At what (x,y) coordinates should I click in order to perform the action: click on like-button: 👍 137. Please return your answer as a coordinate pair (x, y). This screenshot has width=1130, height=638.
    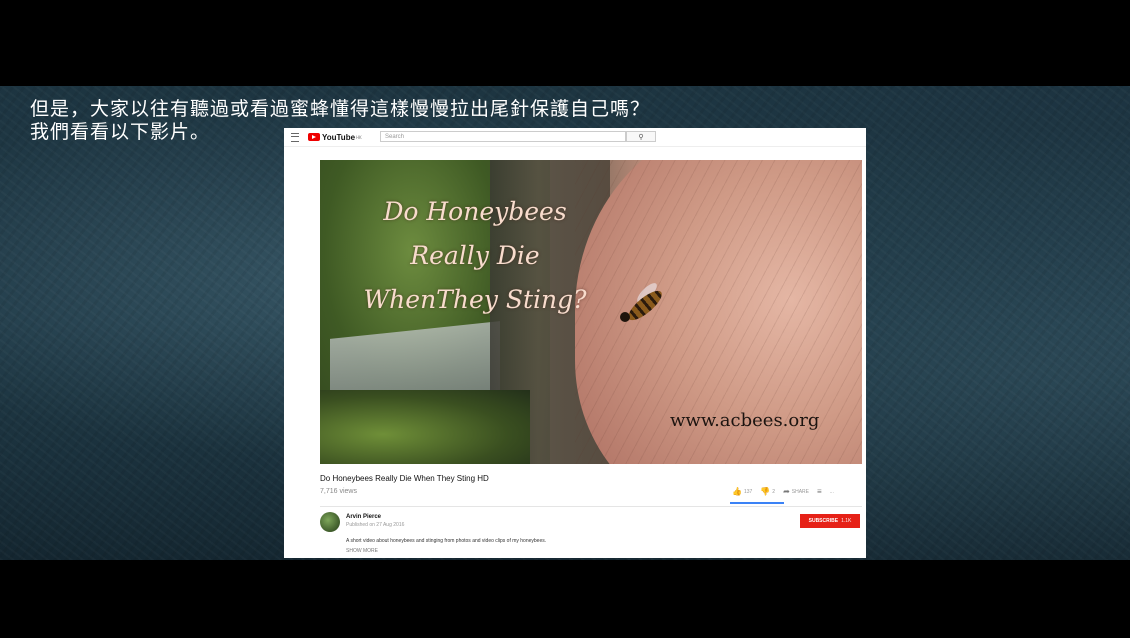
    Looking at the image, I should click on (742, 491).